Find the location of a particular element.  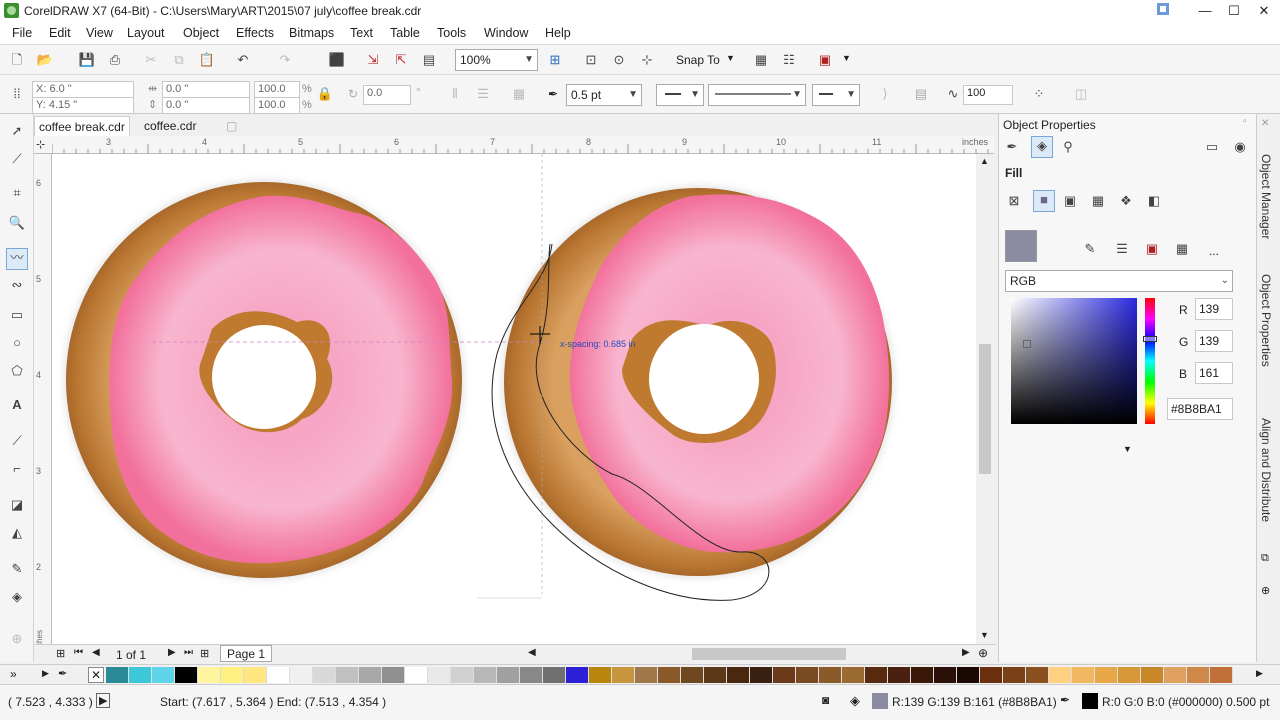

rectangle-tool-icon: ▭ is located at coordinates (17, 315).